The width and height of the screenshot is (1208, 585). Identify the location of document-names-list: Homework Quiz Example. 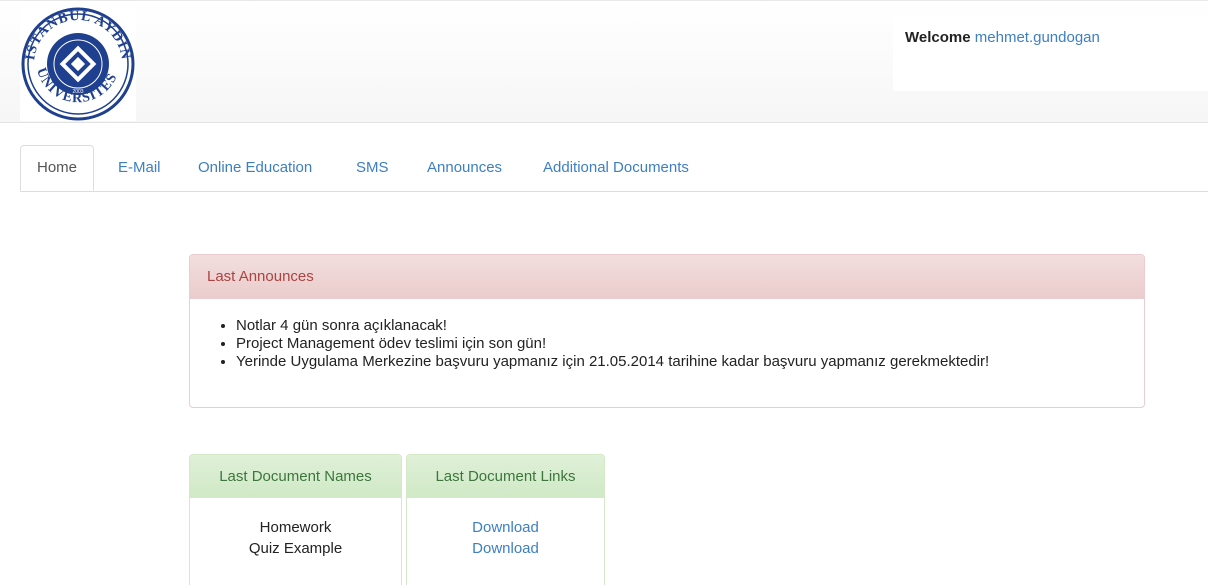
(295, 528).